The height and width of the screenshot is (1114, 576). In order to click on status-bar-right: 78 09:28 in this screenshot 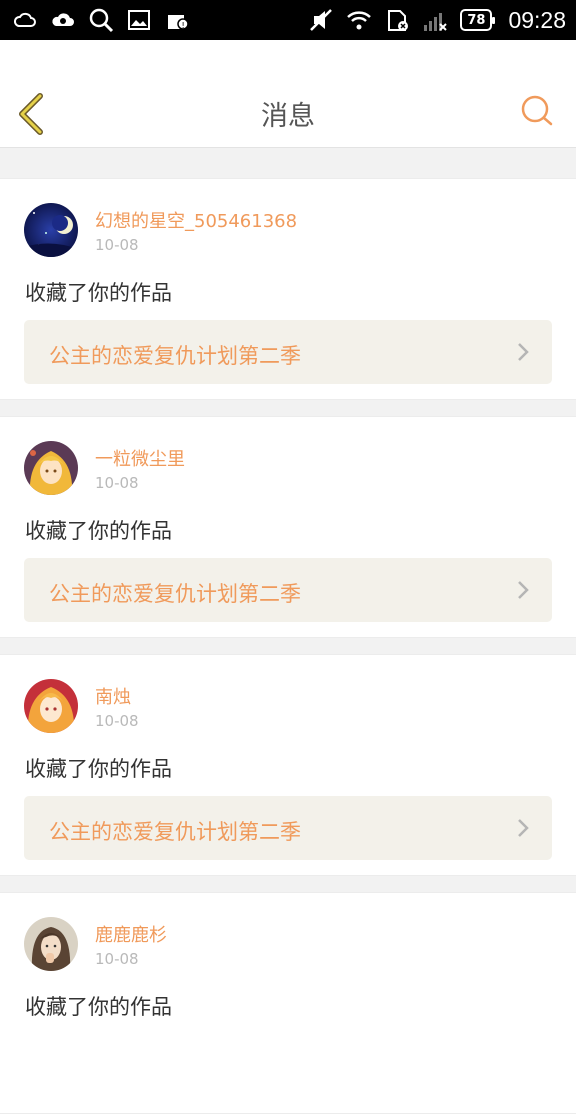, I will do `click(437, 20)`.